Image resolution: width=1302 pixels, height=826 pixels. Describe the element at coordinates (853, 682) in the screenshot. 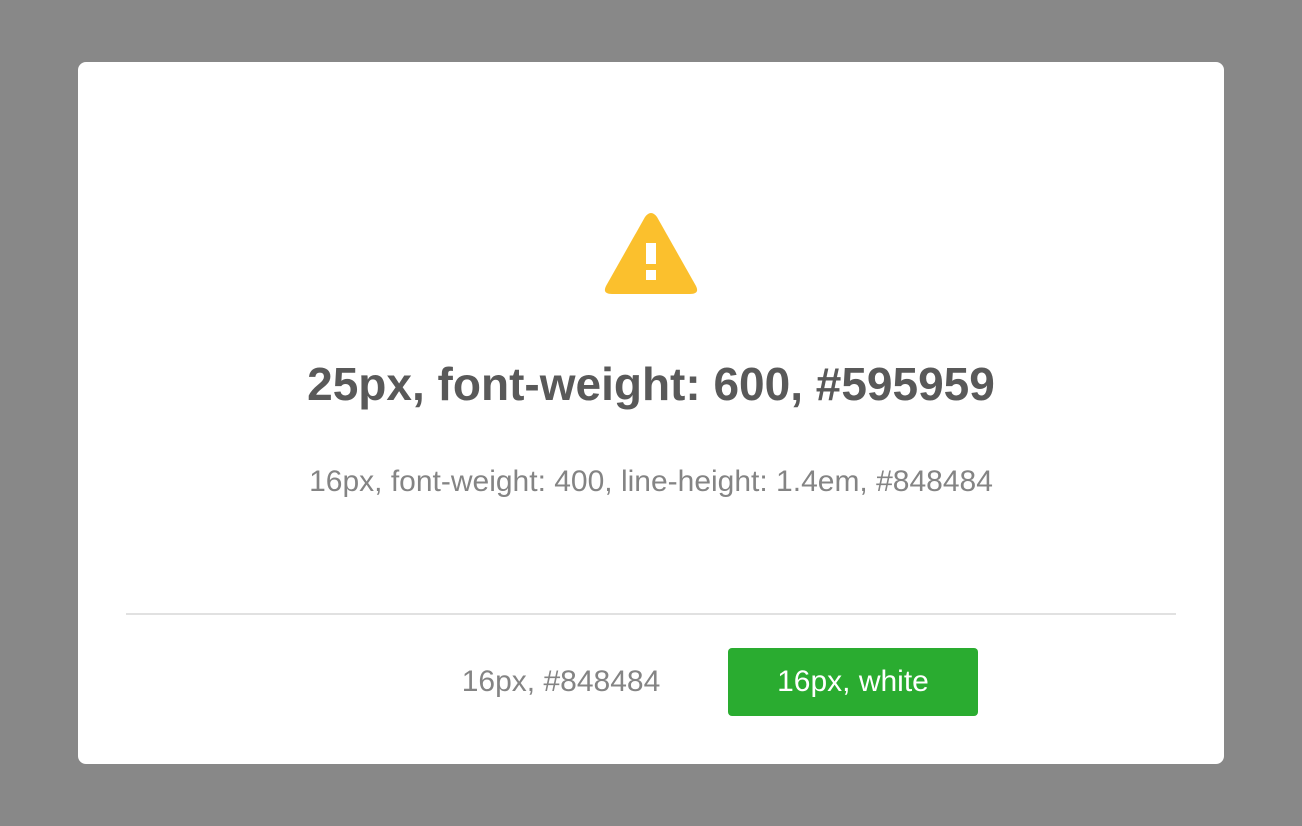

I see `confirm-button: 16px, white` at that location.